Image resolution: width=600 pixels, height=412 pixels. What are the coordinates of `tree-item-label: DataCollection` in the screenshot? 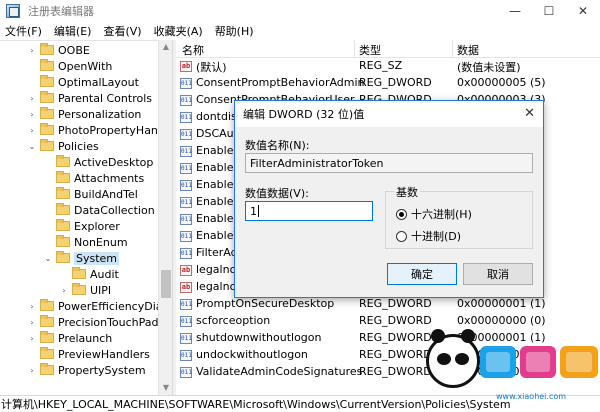 It's located at (114, 210).